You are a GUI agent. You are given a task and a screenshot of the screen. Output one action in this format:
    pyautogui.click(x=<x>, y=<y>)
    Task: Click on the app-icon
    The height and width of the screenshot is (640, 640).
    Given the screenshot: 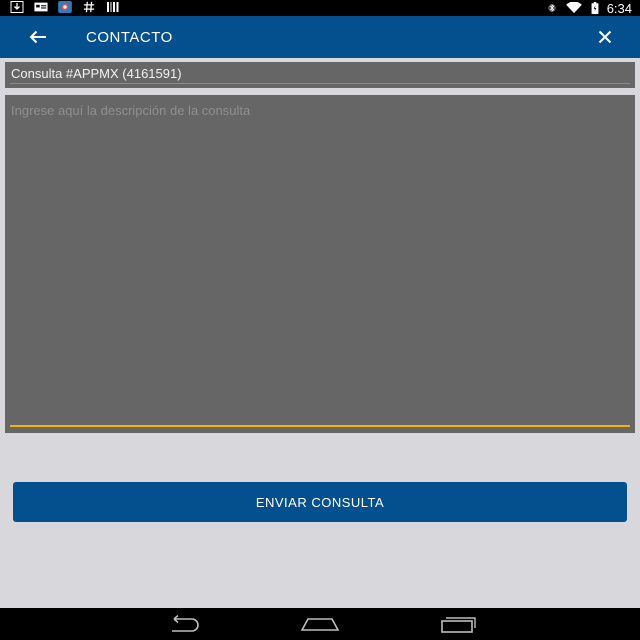 What is the action you would take?
    pyautogui.click(x=65, y=7)
    